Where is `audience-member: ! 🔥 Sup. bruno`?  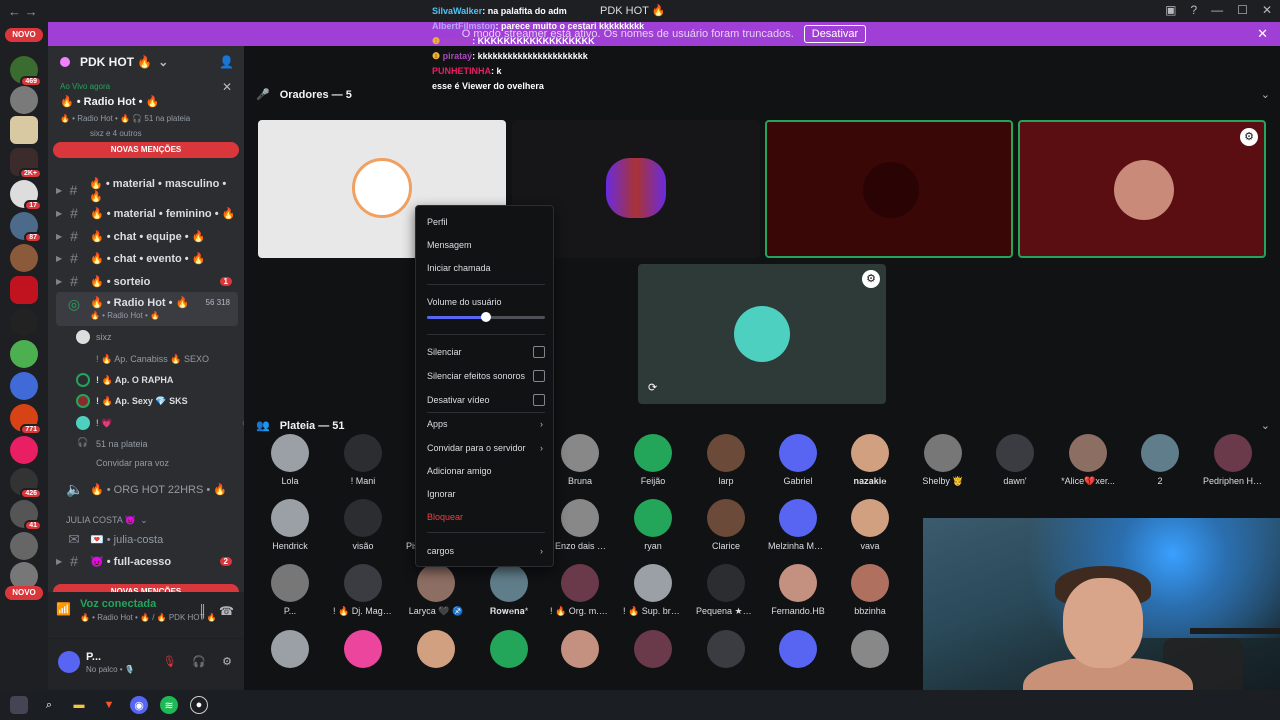
audience-member: ! 🔥 Sup. bruno is located at coordinates (653, 590).